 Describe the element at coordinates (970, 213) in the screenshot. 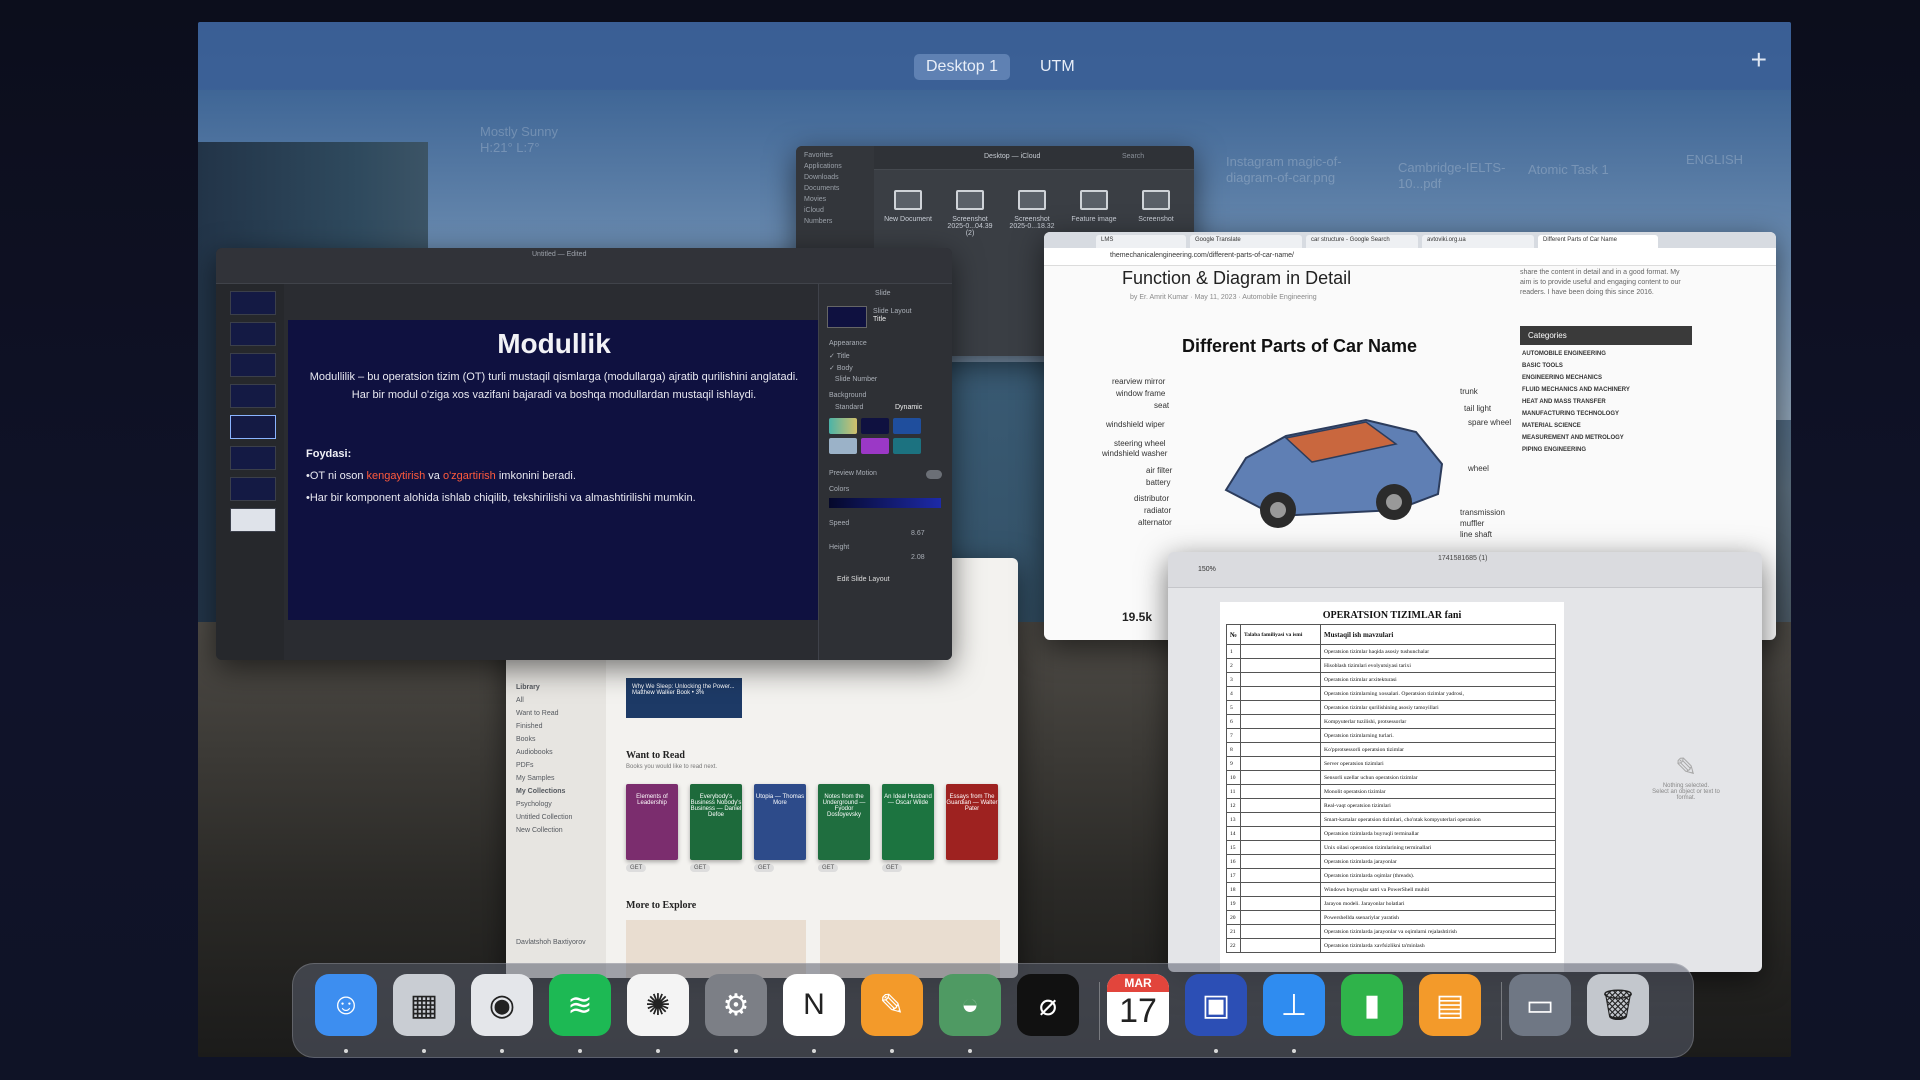

I see `finder-file: Screenshot 2025-0...04.39 (2)` at that location.